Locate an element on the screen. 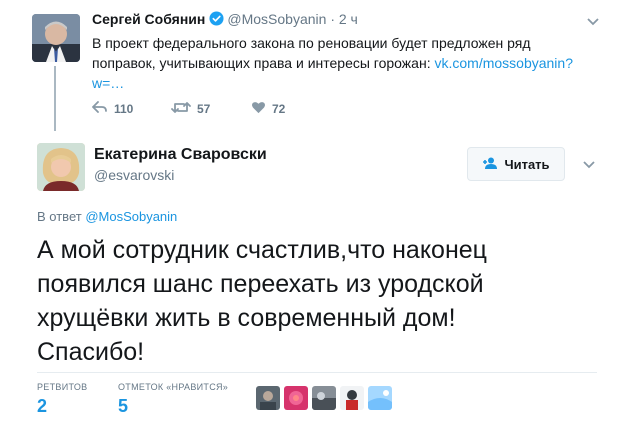 The height and width of the screenshot is (428, 632). parent-timestamp: 2 ч is located at coordinates (348, 19).